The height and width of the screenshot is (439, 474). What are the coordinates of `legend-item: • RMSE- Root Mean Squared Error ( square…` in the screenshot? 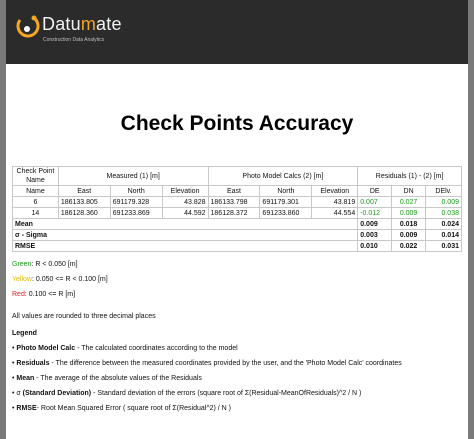 It's located at (121, 408).